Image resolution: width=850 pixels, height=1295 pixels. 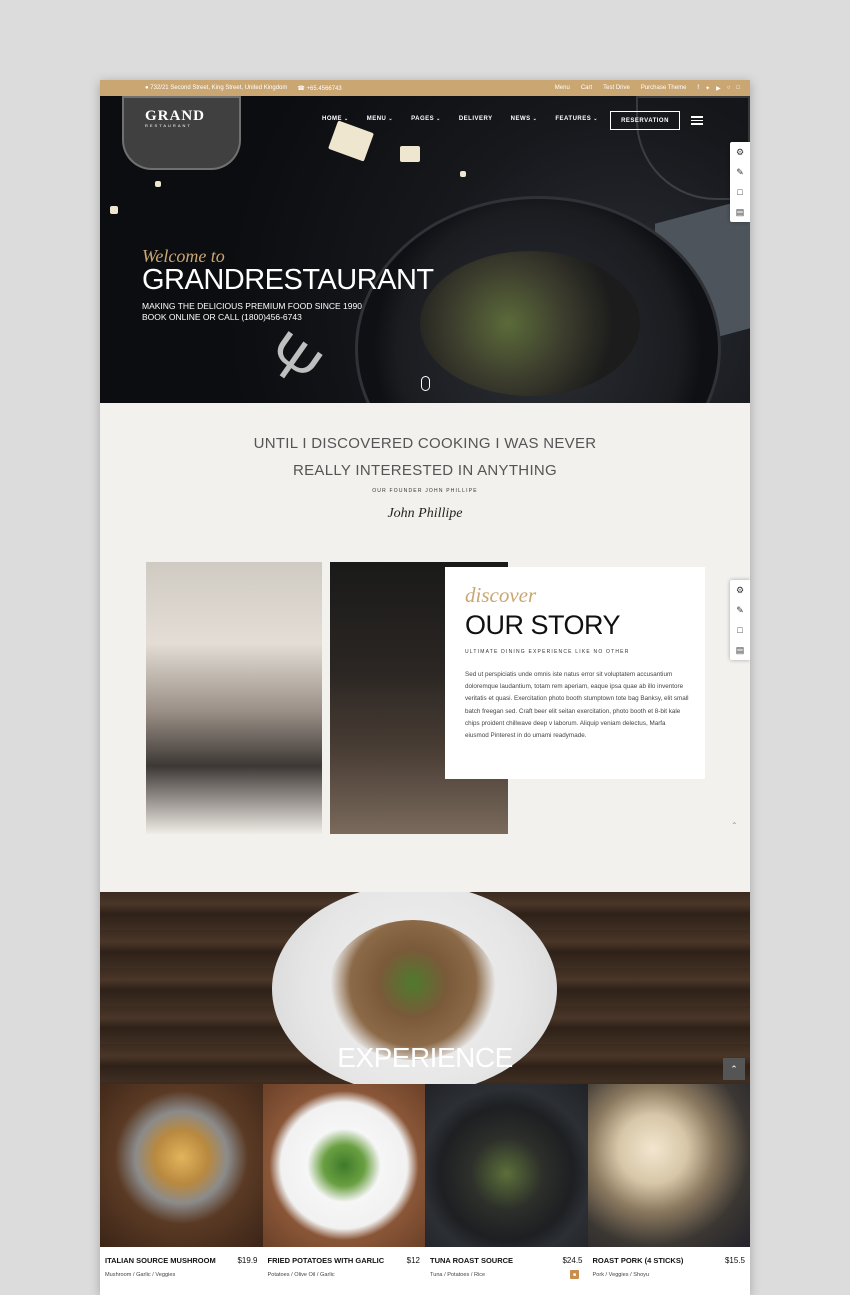 What do you see at coordinates (472, 1260) in the screenshot?
I see `menu-item-name: TUNA ROAST SOURCE` at bounding box center [472, 1260].